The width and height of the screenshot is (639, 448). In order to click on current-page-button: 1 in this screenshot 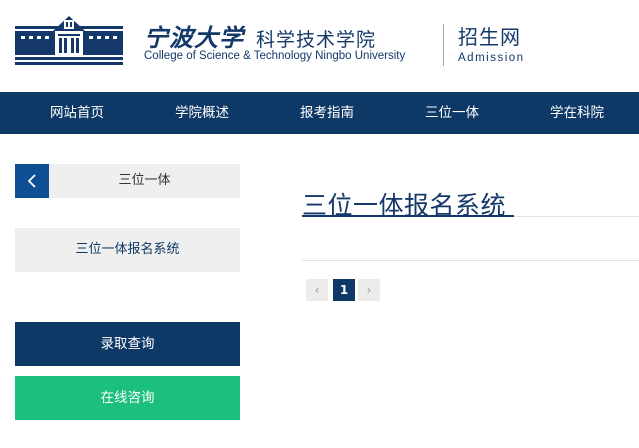, I will do `click(344, 290)`.